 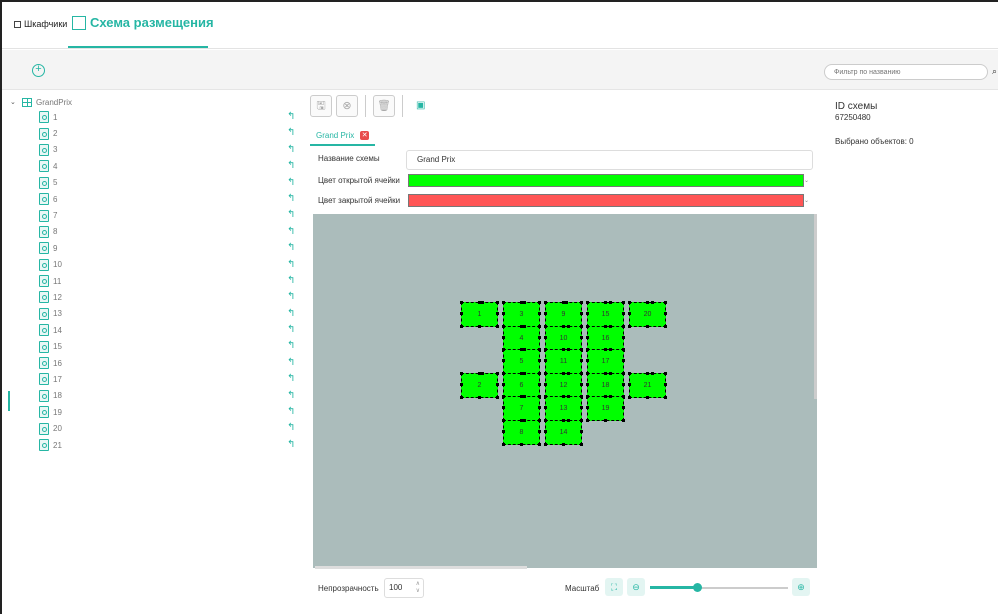 I want to click on close-icon: ✕, so click(x=365, y=135).